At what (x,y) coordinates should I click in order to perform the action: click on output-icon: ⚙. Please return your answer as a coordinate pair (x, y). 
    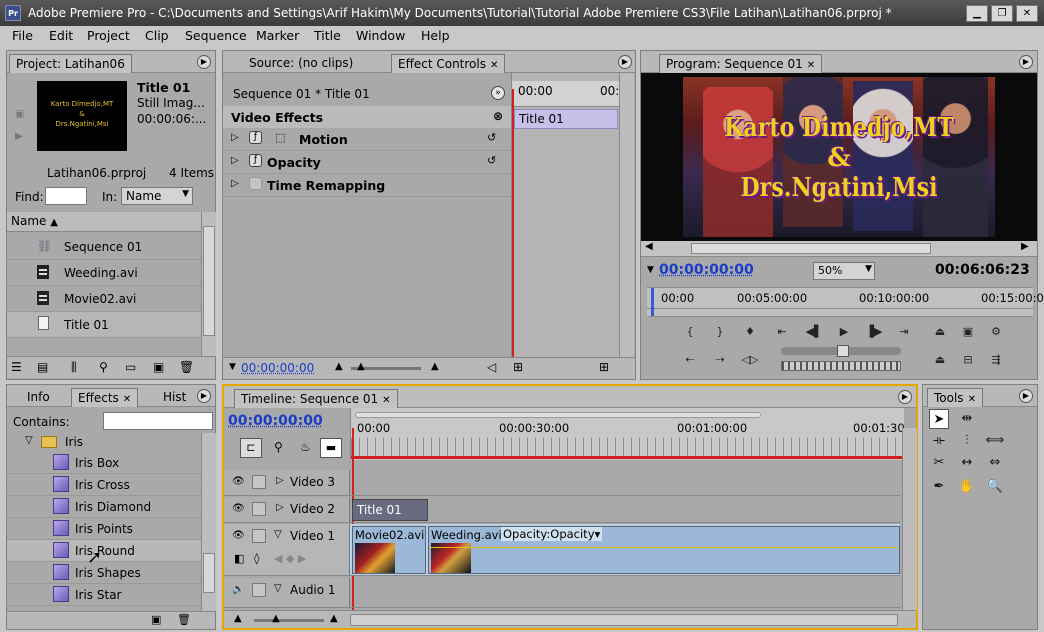
    Looking at the image, I should click on (996, 332).